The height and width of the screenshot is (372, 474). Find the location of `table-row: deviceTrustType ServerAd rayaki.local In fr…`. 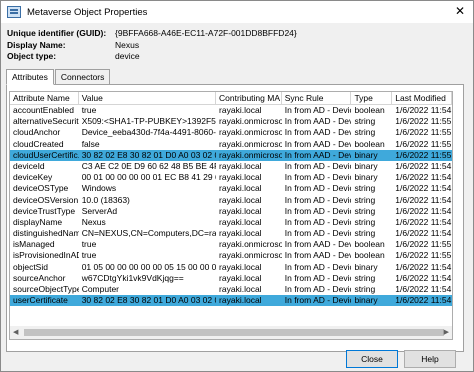

table-row: deviceTrustType ServerAd rayaki.local In fr… is located at coordinates (231, 211).